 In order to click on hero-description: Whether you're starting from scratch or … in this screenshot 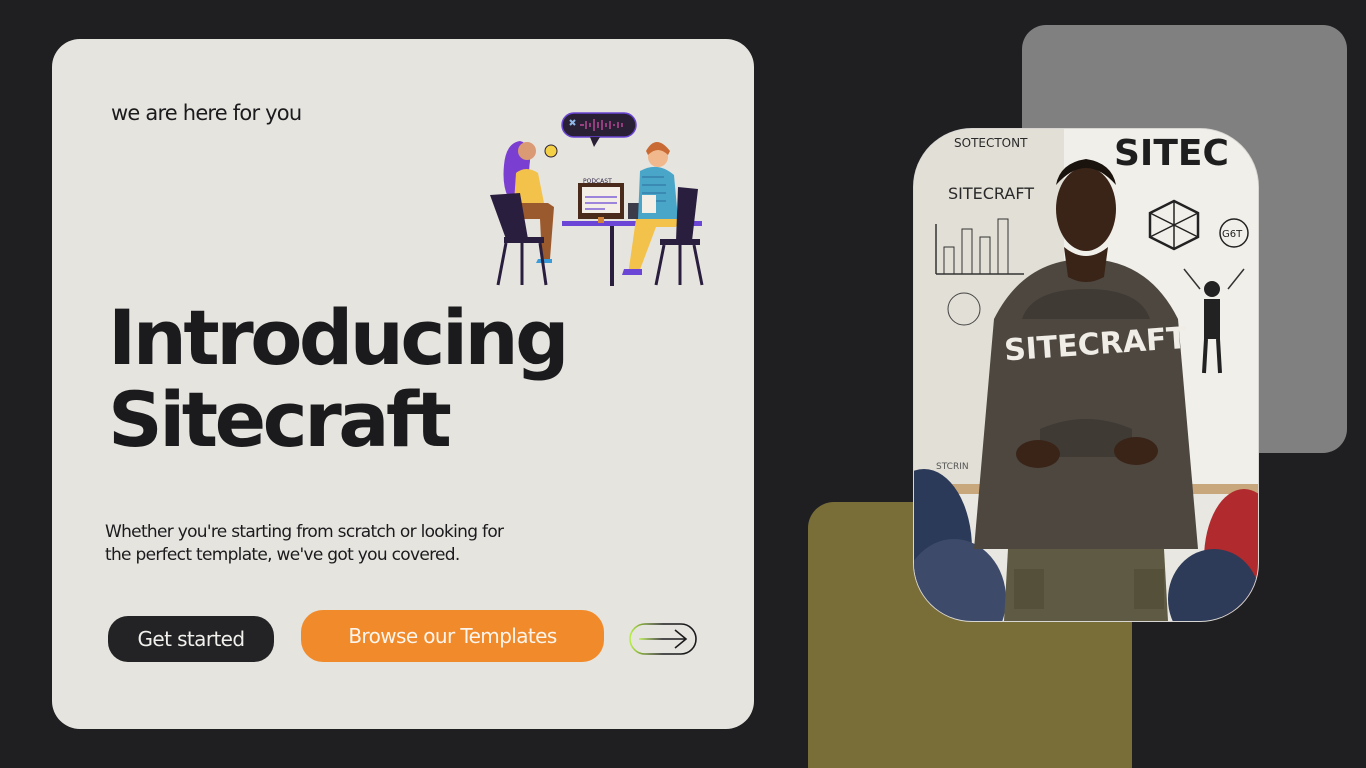, I will do `click(304, 543)`.